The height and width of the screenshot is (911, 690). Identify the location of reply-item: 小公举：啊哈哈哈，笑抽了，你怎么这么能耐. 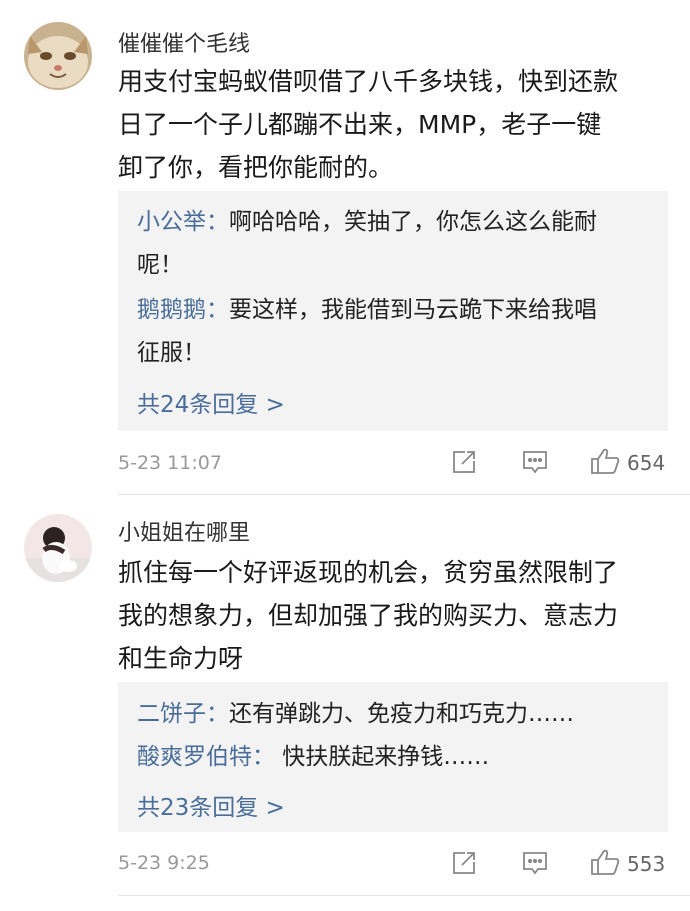
(367, 222).